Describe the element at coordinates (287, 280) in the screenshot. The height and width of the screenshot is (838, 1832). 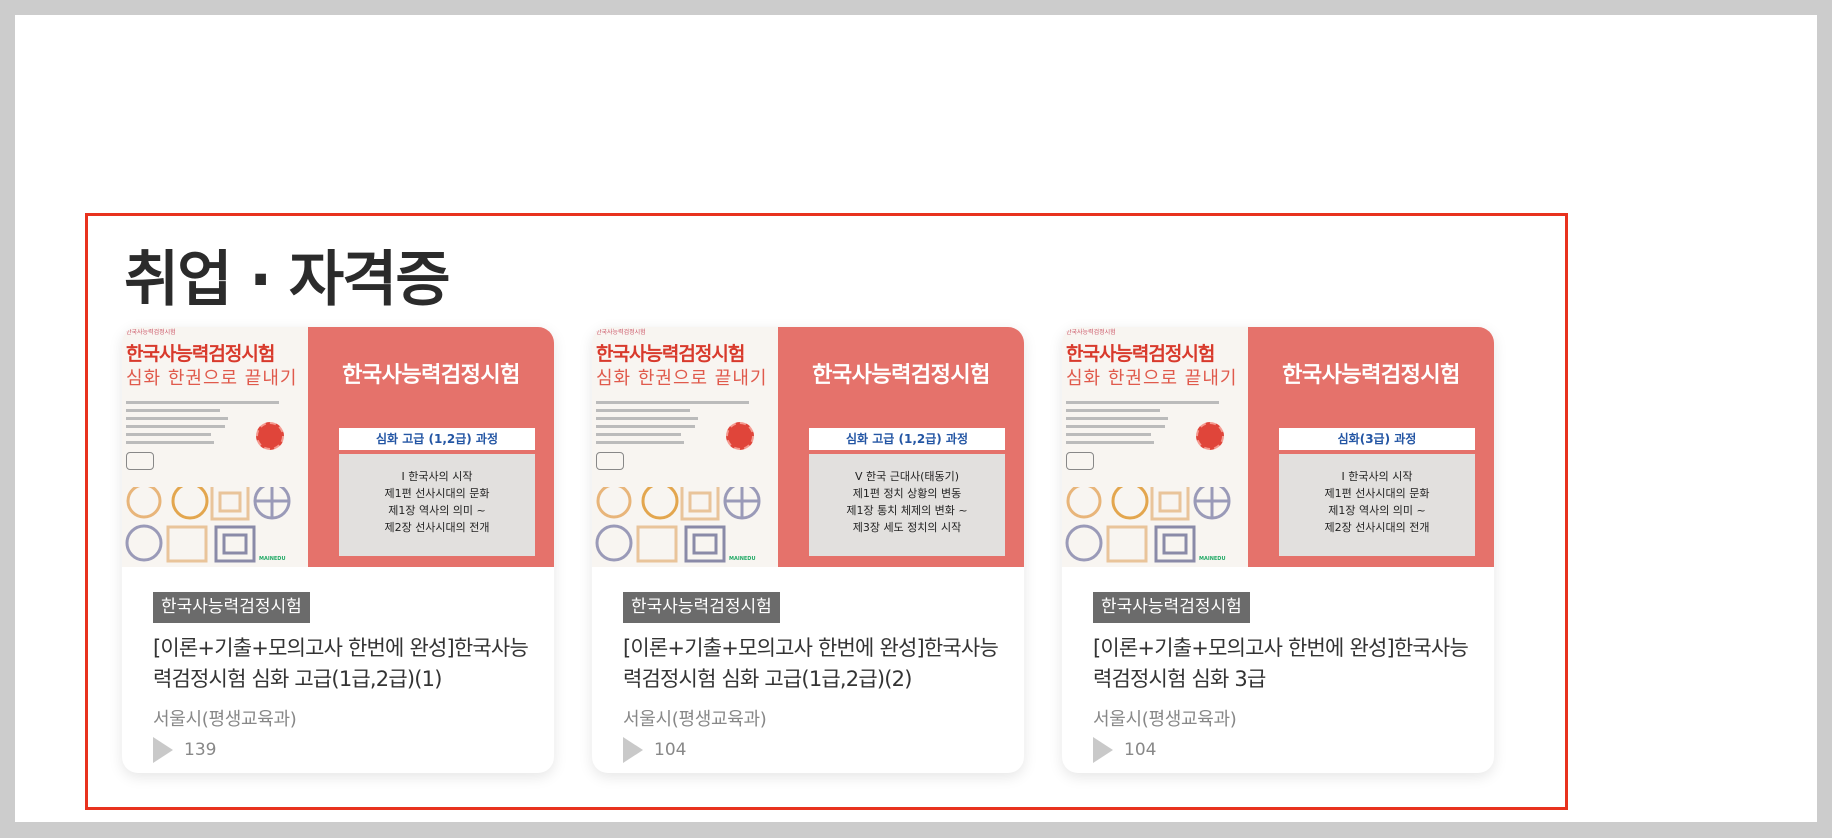
I see `section-title: 취업 · 자격증` at that location.